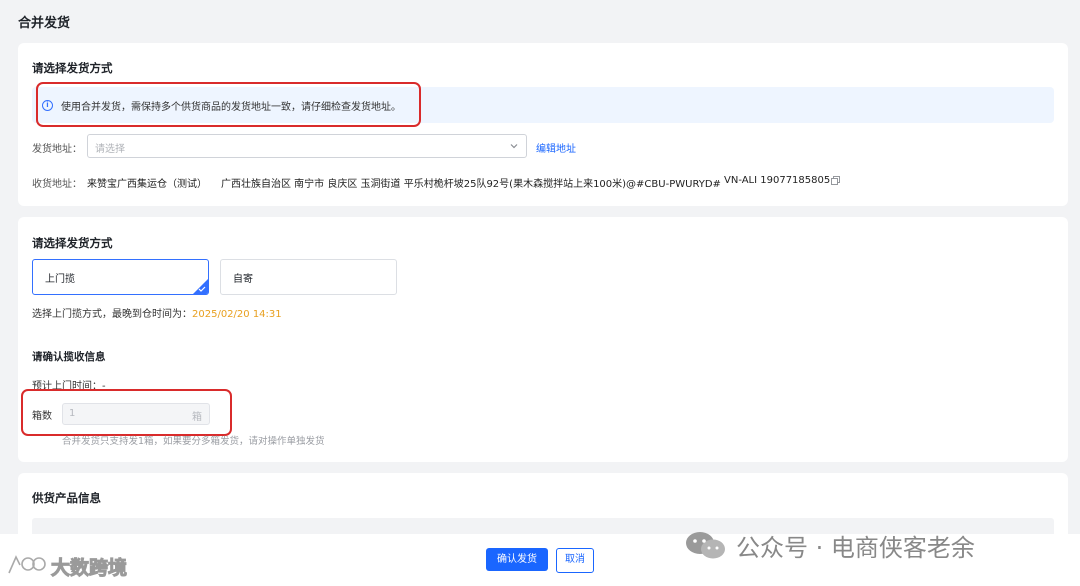 The height and width of the screenshot is (586, 1080). I want to click on deadline-value: 2025/02/20 14:31, so click(237, 314).